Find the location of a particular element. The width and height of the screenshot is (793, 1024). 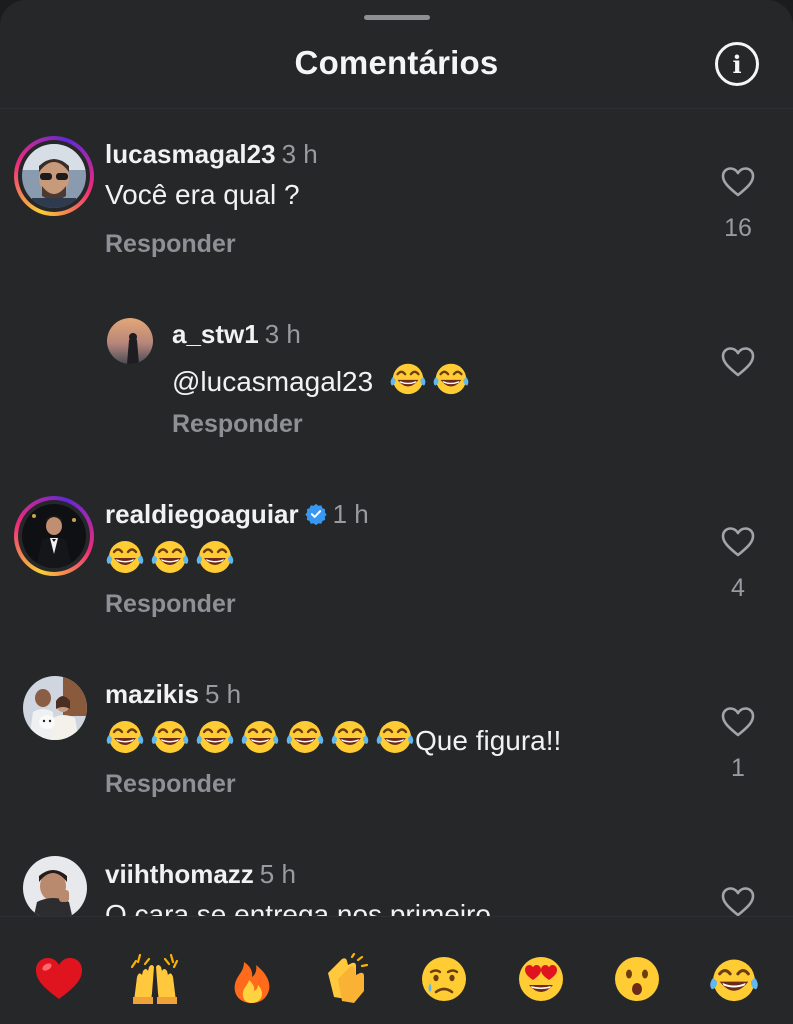

fire-icon is located at coordinates (252, 979).